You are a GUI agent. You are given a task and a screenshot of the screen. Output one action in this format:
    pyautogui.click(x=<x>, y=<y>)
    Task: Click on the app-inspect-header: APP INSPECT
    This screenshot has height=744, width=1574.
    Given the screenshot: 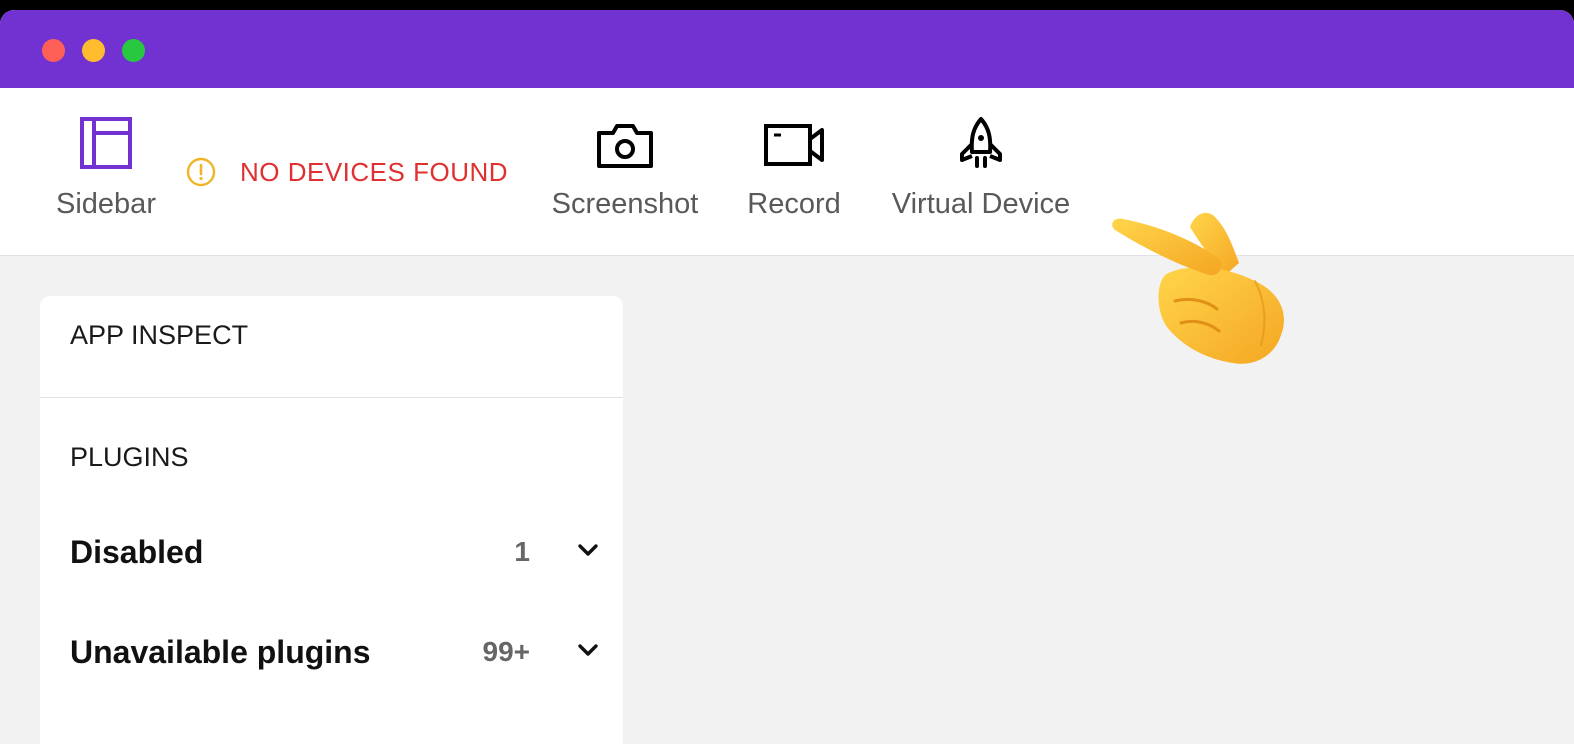 What is the action you would take?
    pyautogui.click(x=159, y=335)
    